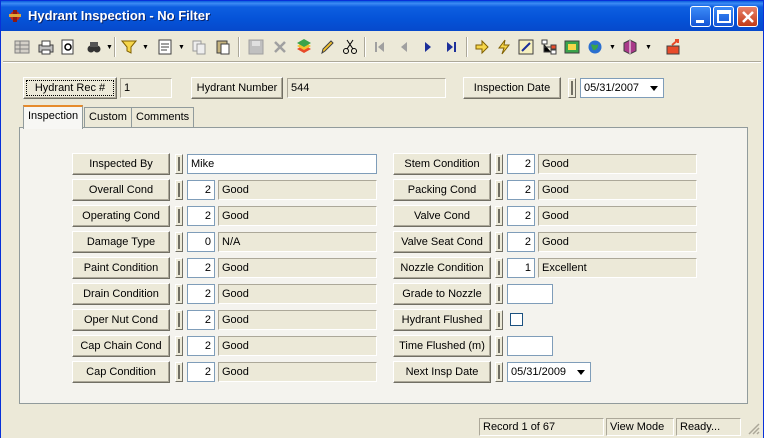  I want to click on nozzle-condition-button: Nozzle Condition, so click(442, 268).